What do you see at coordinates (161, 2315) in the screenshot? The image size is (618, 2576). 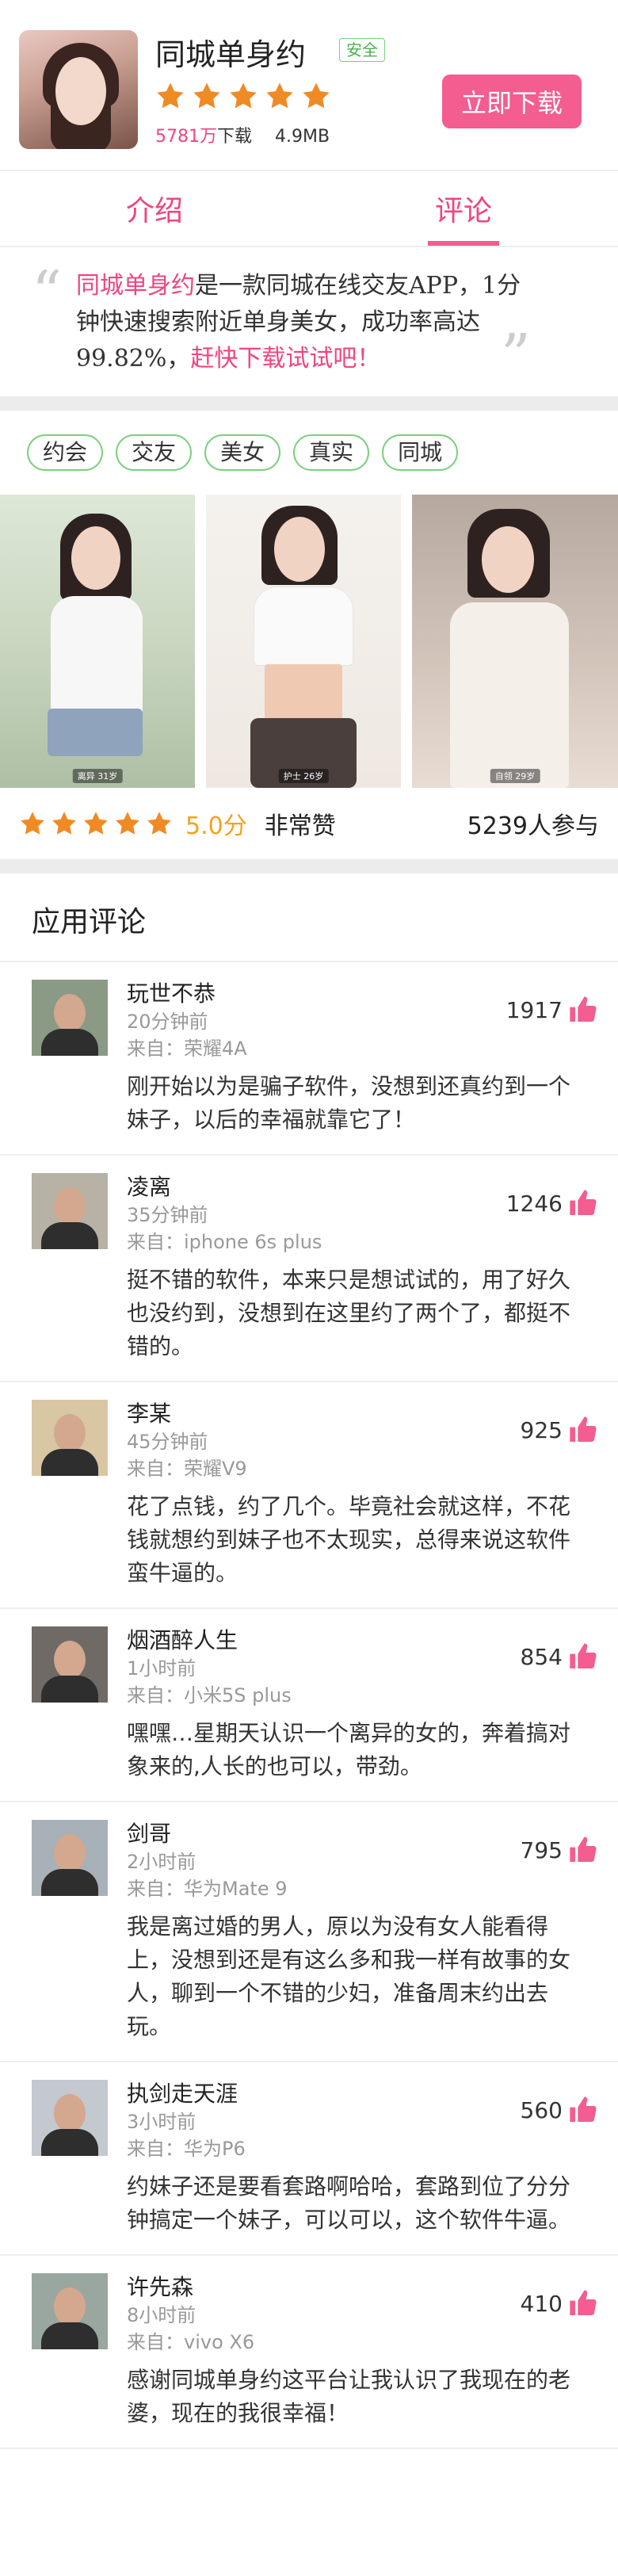 I see `comment-time: 8小时前` at bounding box center [161, 2315].